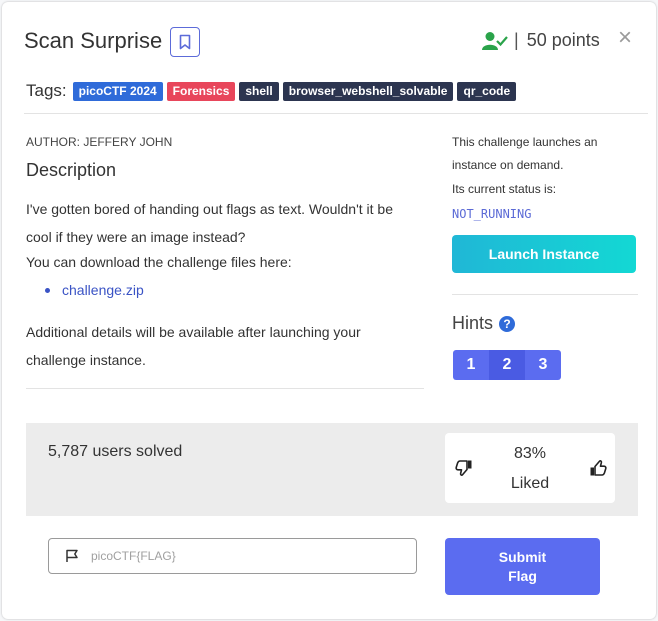 The width and height of the screenshot is (658, 621). I want to click on author-label: AUTHOR: JEFFERY JOHN, so click(99, 142).